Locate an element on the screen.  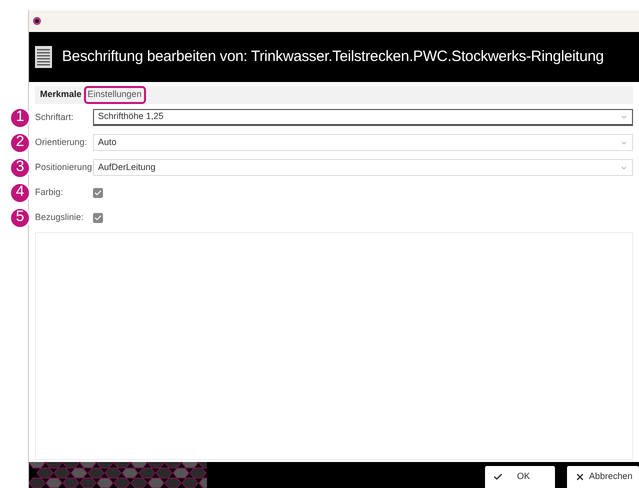
field-label: Farbig: is located at coordinates (49, 192).